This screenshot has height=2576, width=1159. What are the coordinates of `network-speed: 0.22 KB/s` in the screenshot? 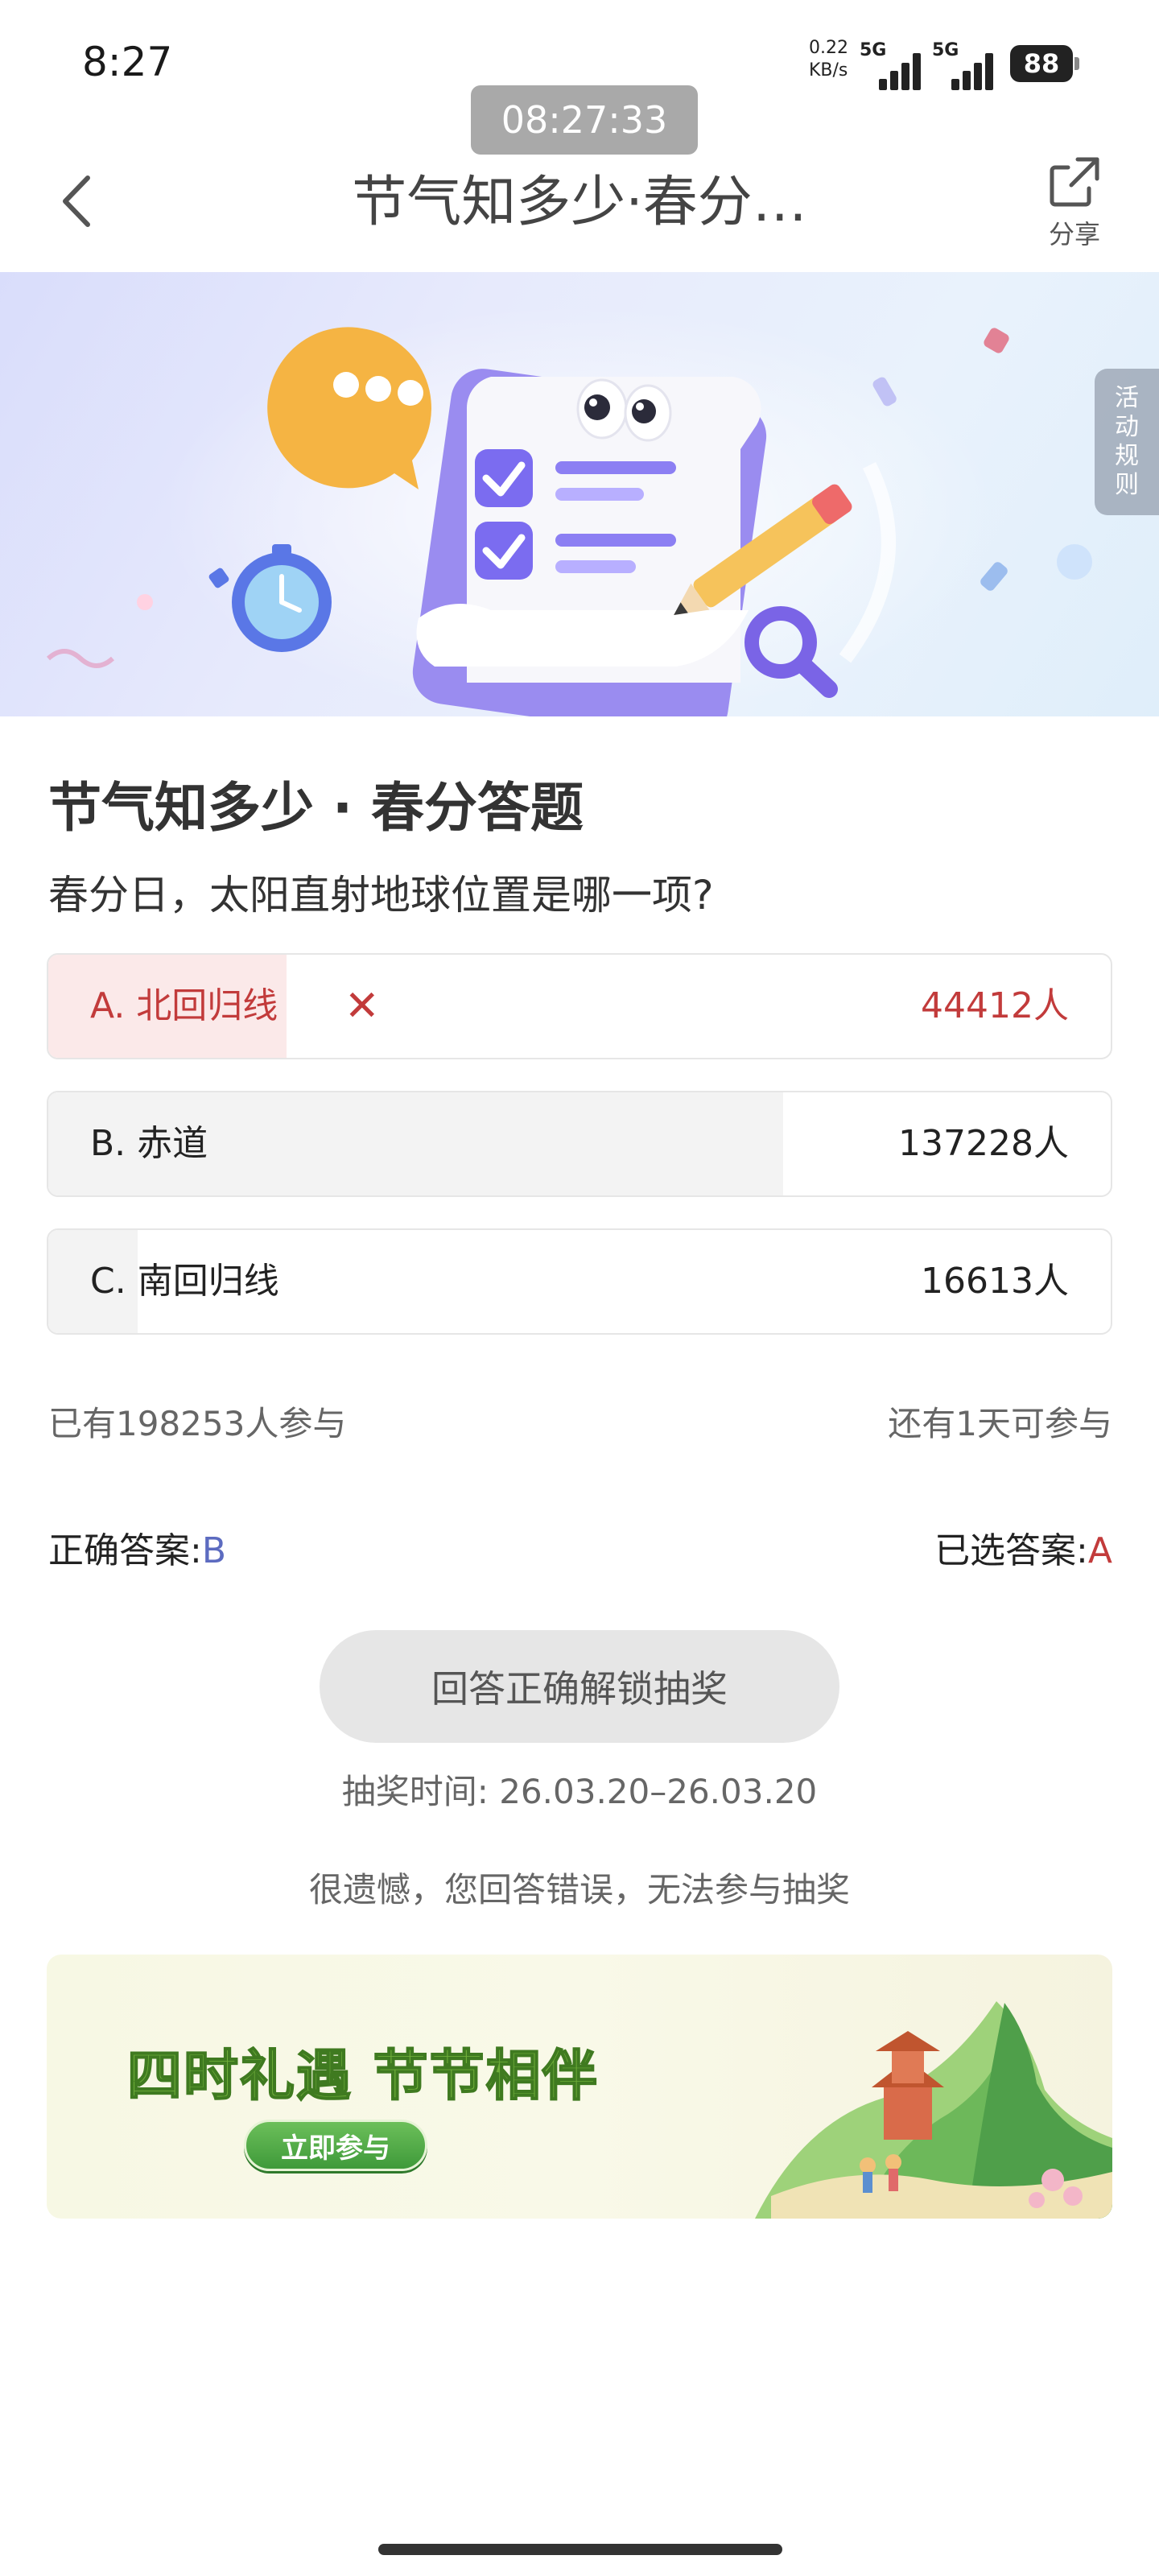 It's located at (828, 59).